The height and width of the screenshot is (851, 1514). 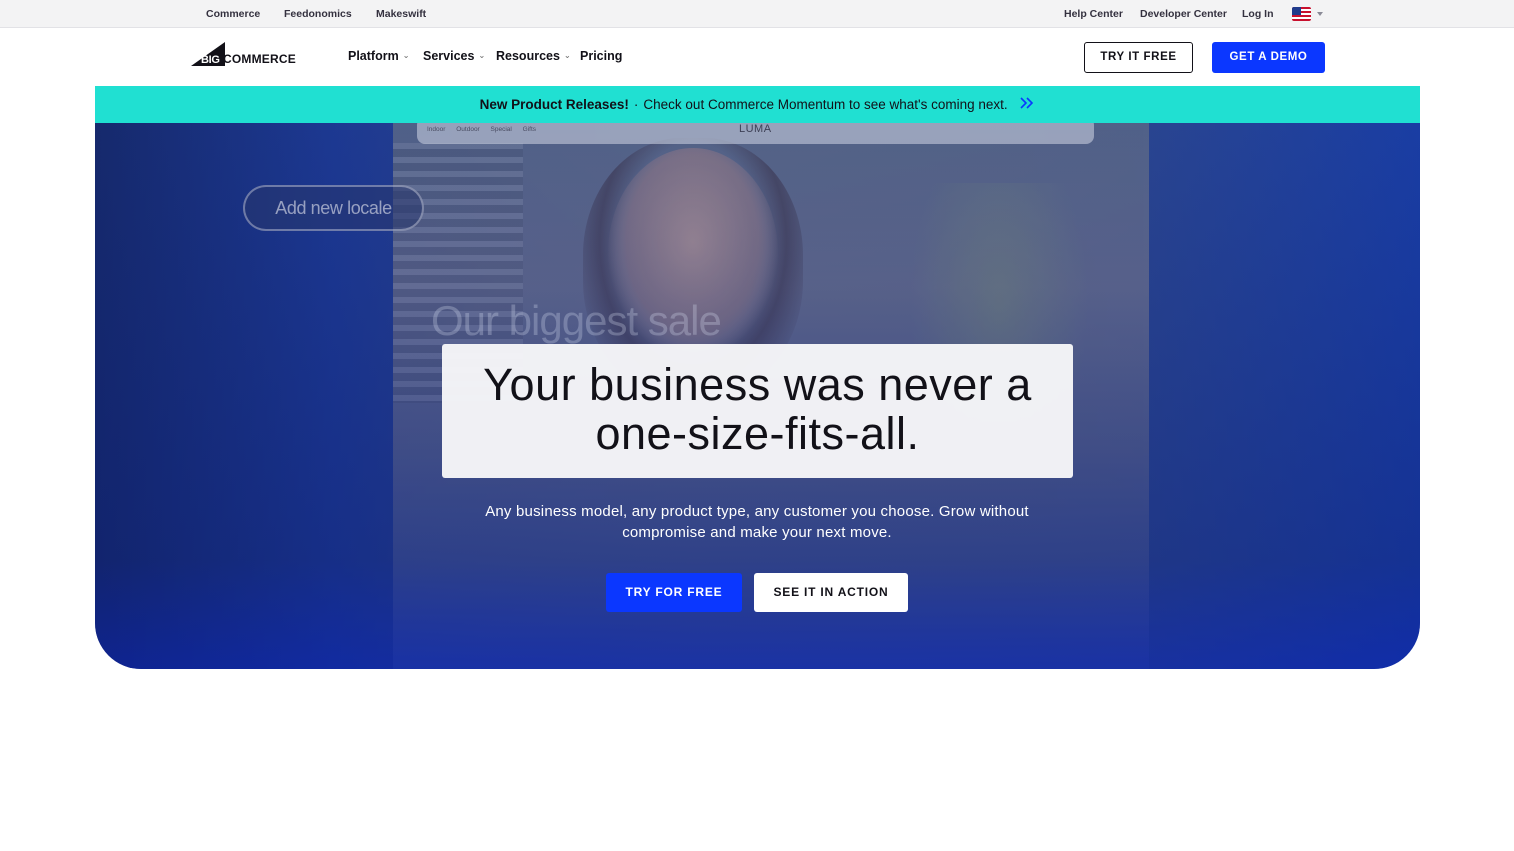 I want to click on try-it-free-button: TRY IT FREE, so click(x=1138, y=57).